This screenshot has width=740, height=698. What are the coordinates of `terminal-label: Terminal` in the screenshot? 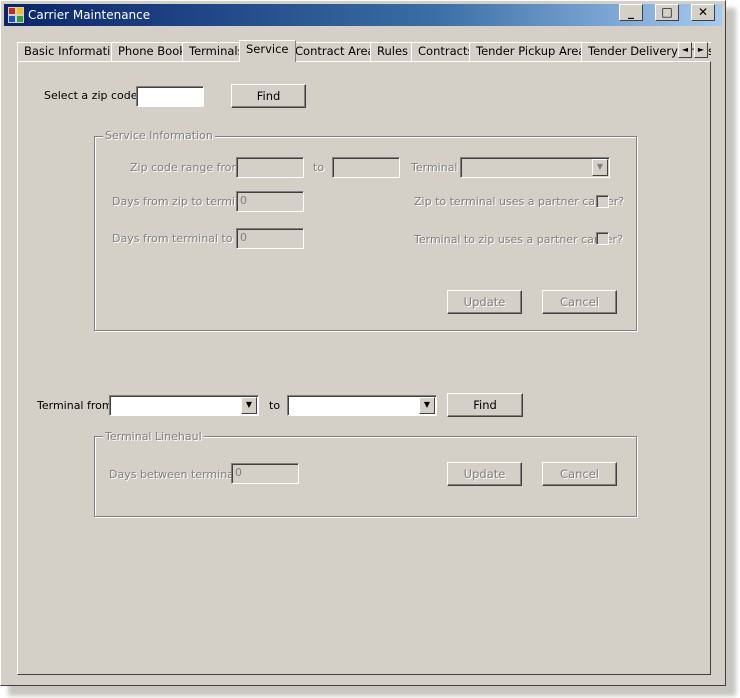 It's located at (434, 167).